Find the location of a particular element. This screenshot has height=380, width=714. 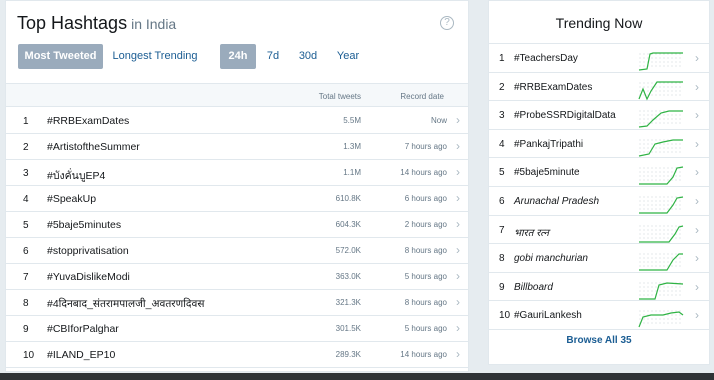

row-hashtag: #CBIforPalghar is located at coordinates (83, 329).